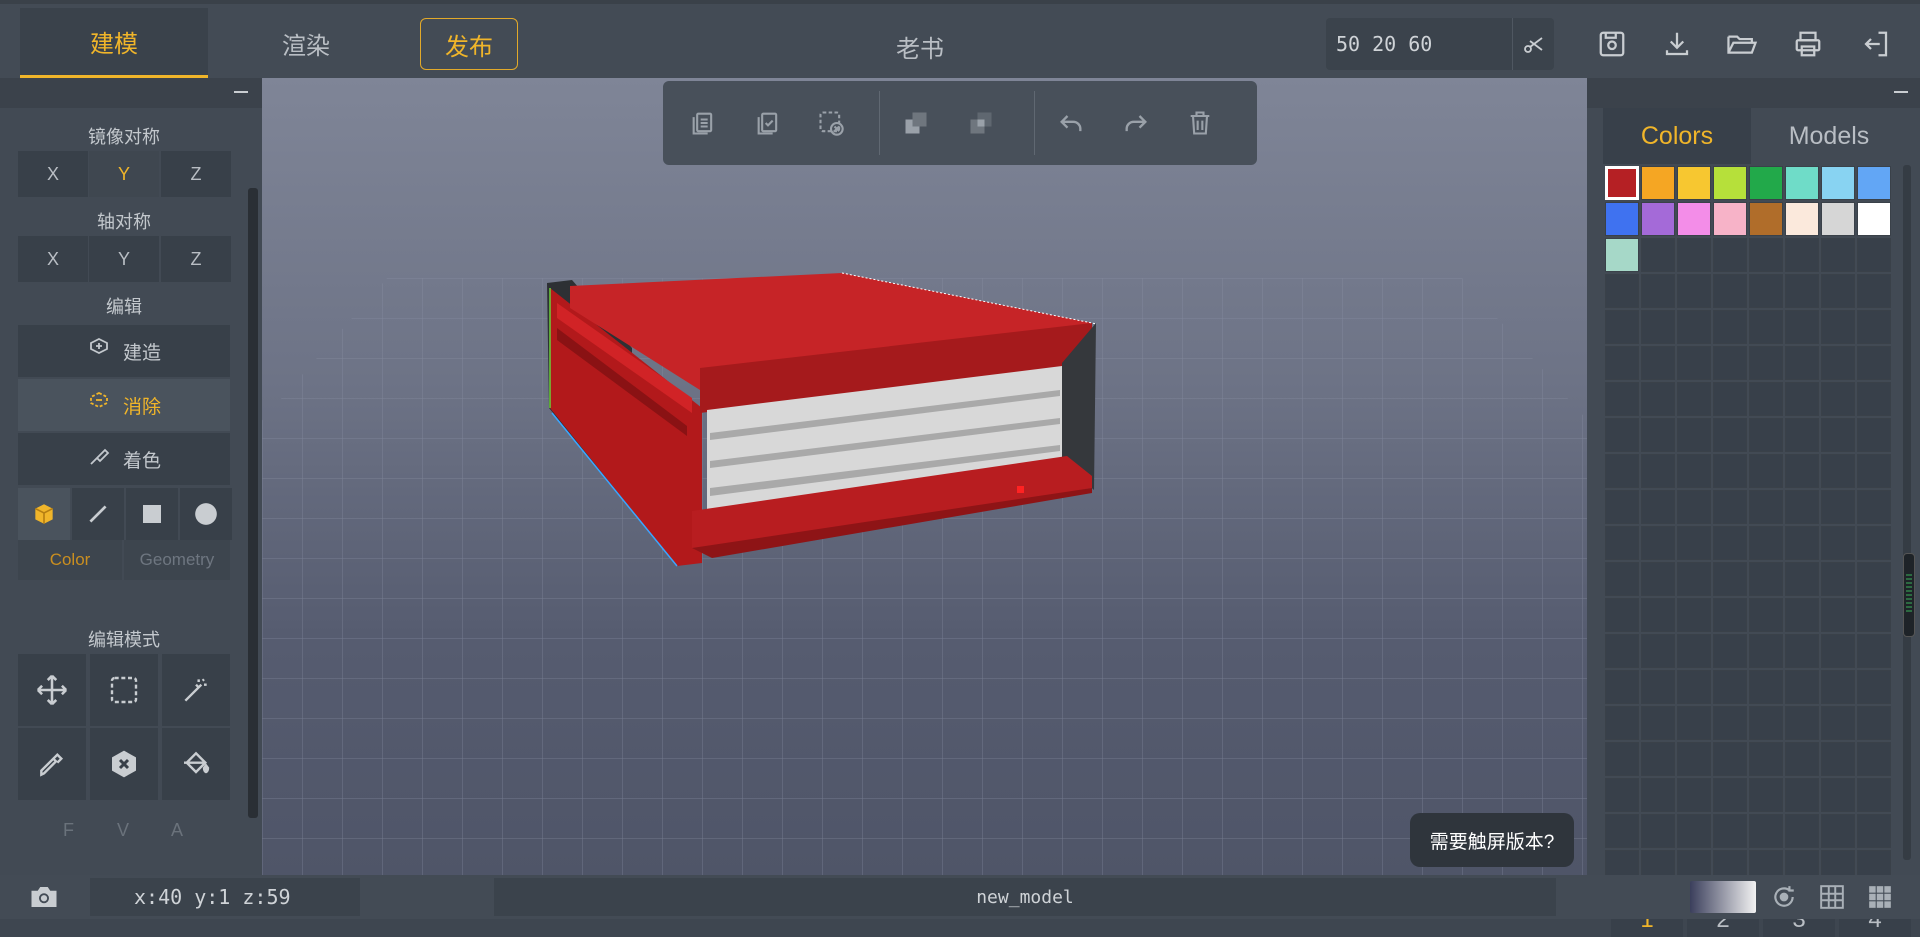 Image resolution: width=1920 pixels, height=937 pixels. Describe the element at coordinates (253, 503) in the screenshot. I see `left-scrollbar` at that location.